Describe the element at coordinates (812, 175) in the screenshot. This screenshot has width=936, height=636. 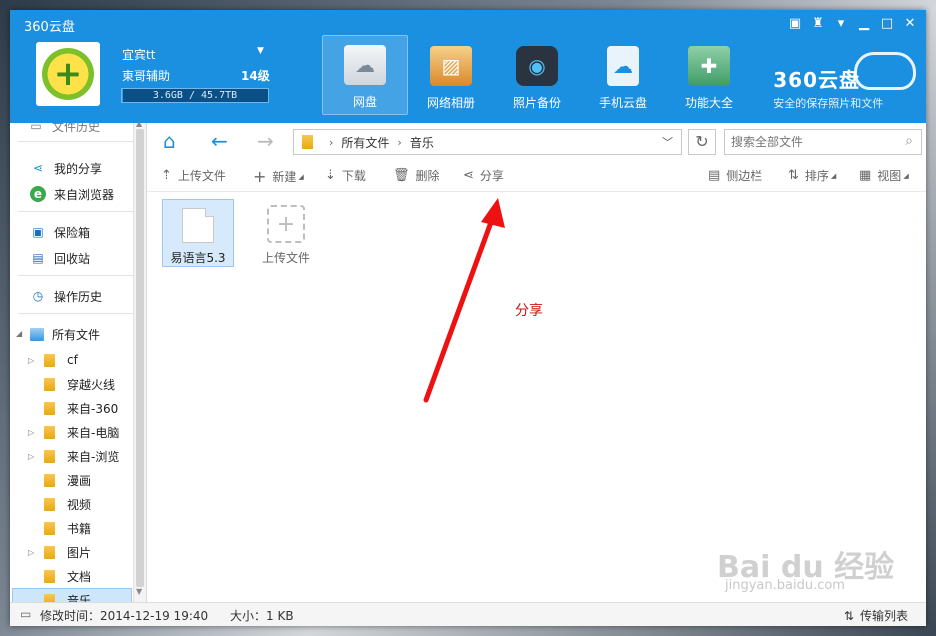
I see `sort-button: ⇅ 排序 ◢` at that location.